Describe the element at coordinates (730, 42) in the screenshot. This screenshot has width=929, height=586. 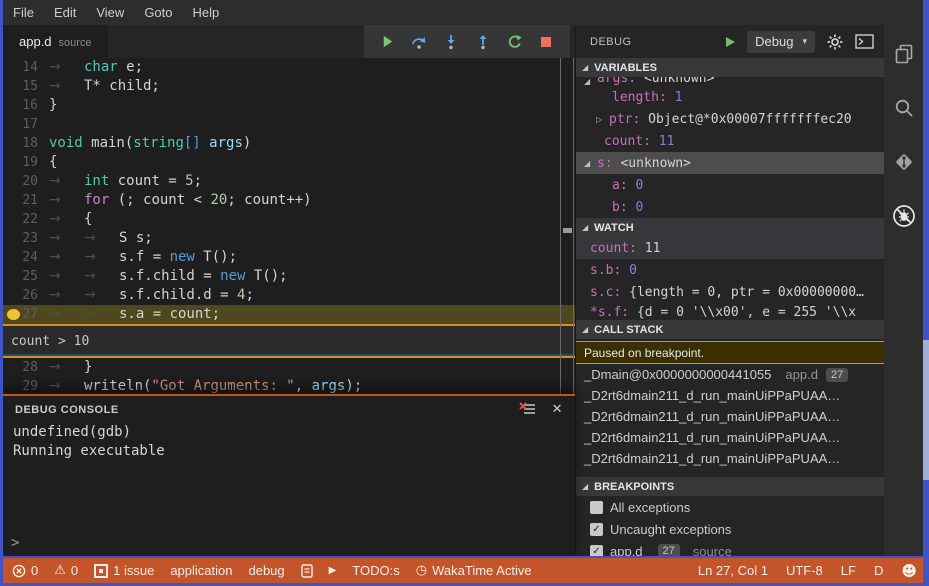
I see `start-debug-icon` at that location.